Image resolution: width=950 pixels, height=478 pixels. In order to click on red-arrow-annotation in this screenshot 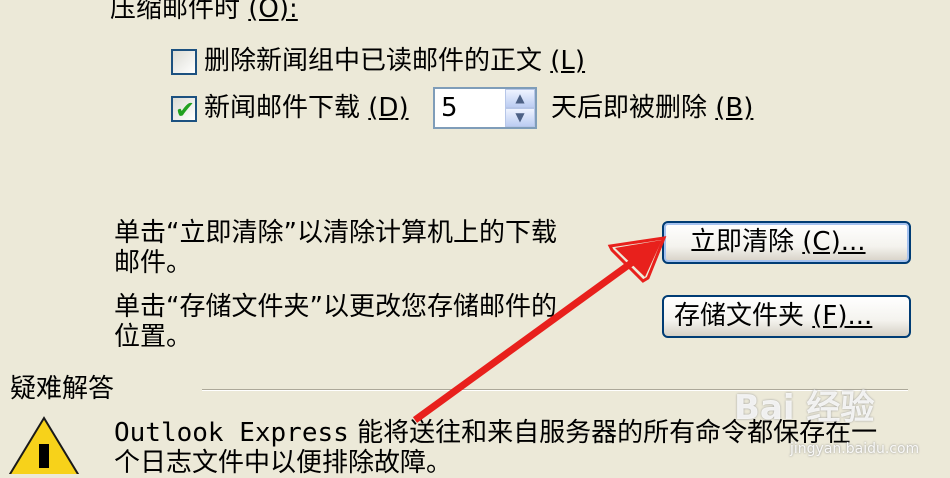, I will do `click(539, 329)`.